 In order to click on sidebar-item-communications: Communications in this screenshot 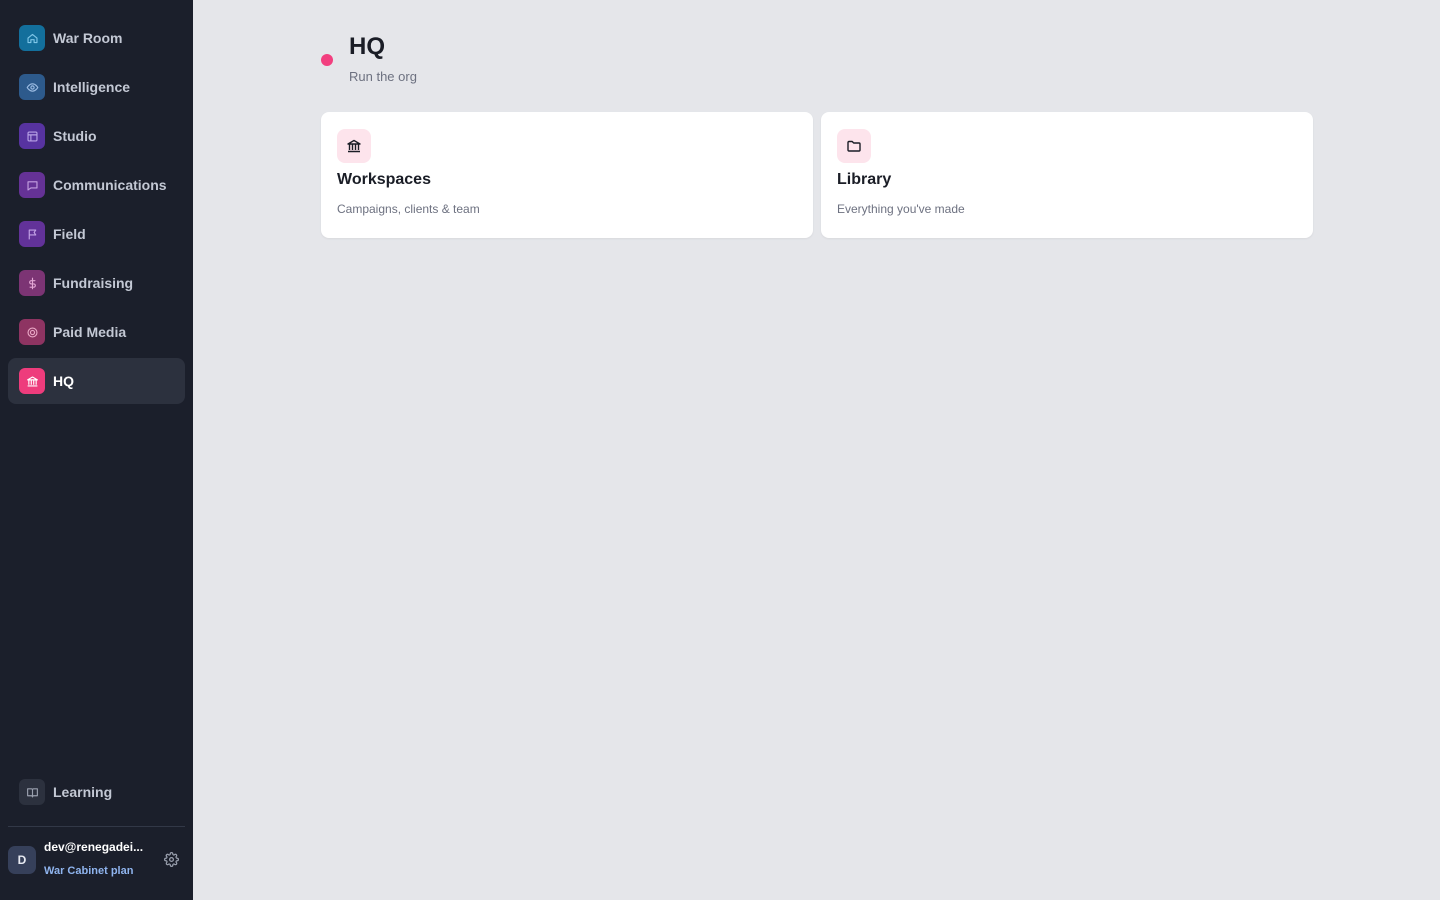, I will do `click(96, 185)`.